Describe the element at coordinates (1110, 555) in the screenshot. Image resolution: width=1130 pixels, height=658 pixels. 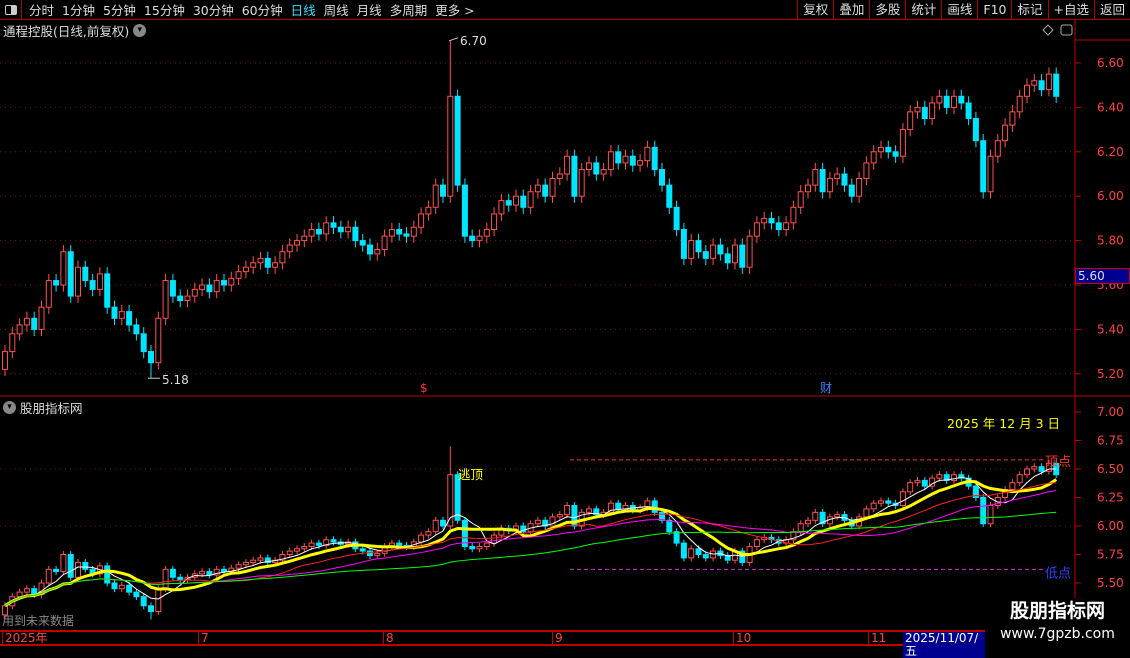
I see `axis-label: 5.75` at that location.